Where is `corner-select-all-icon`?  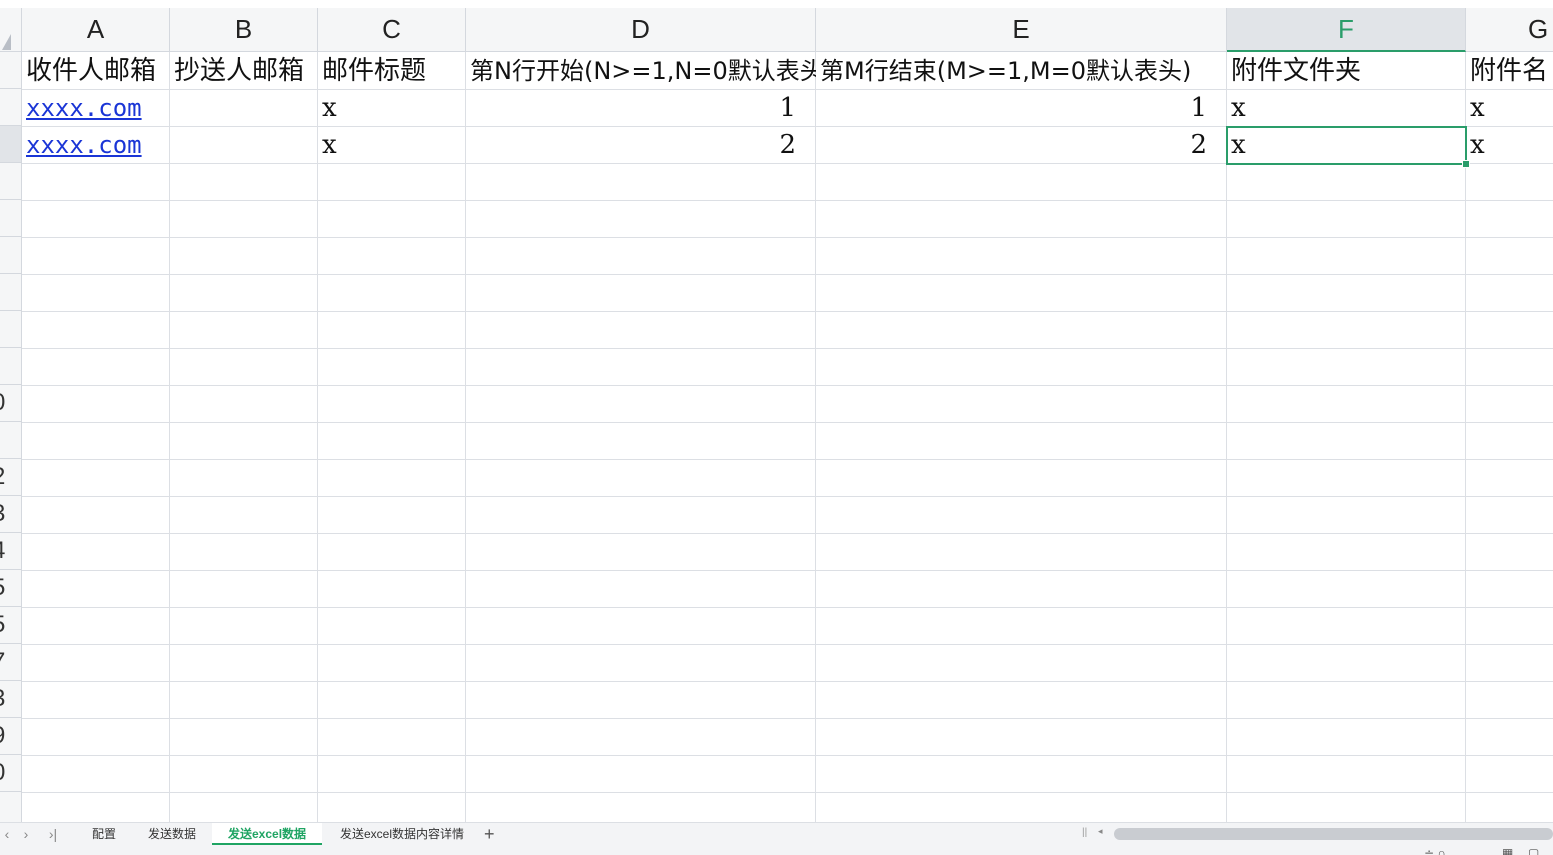
corner-select-all-icon is located at coordinates (6, 42).